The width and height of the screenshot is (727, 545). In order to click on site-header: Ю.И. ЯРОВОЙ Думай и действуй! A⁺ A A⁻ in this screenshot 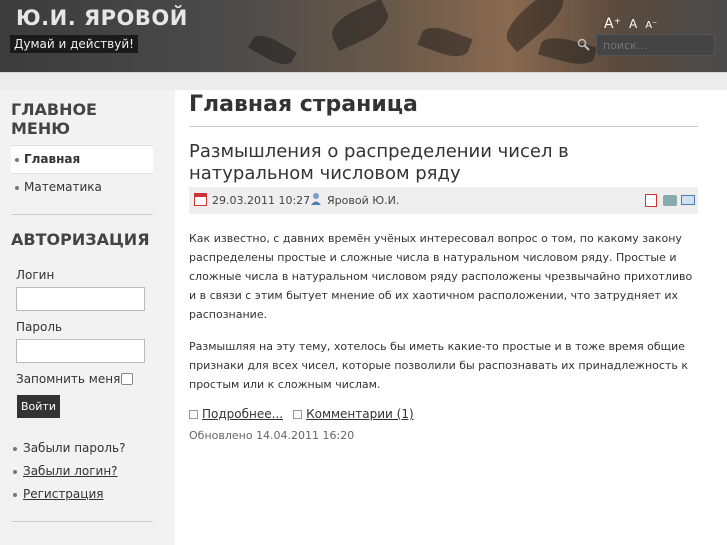, I will do `click(363, 36)`.